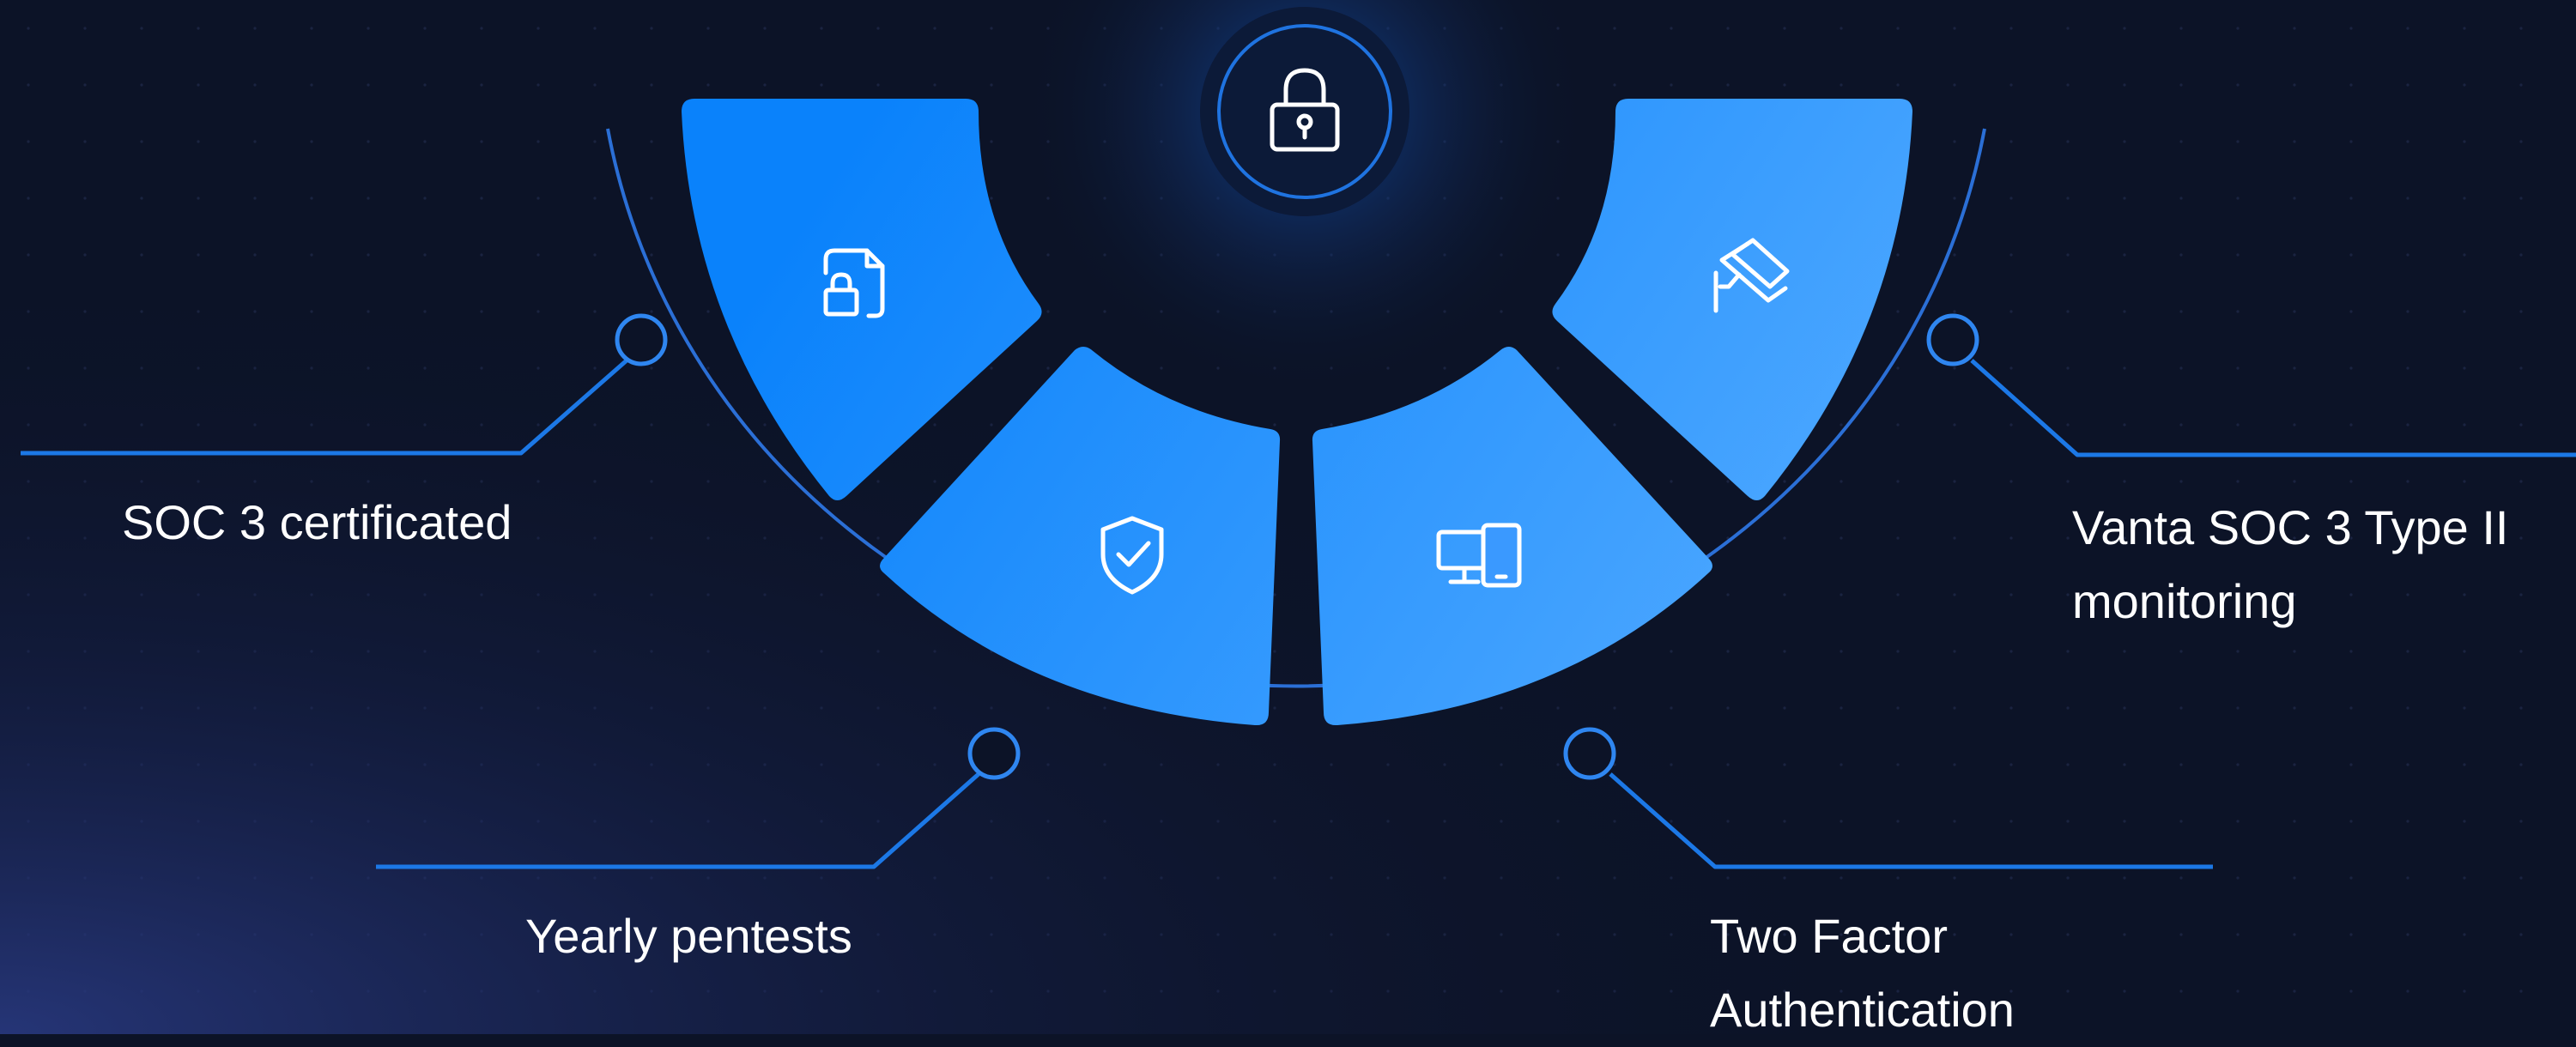  I want to click on callout-soc3: SOC 3 certificated, so click(317, 523).